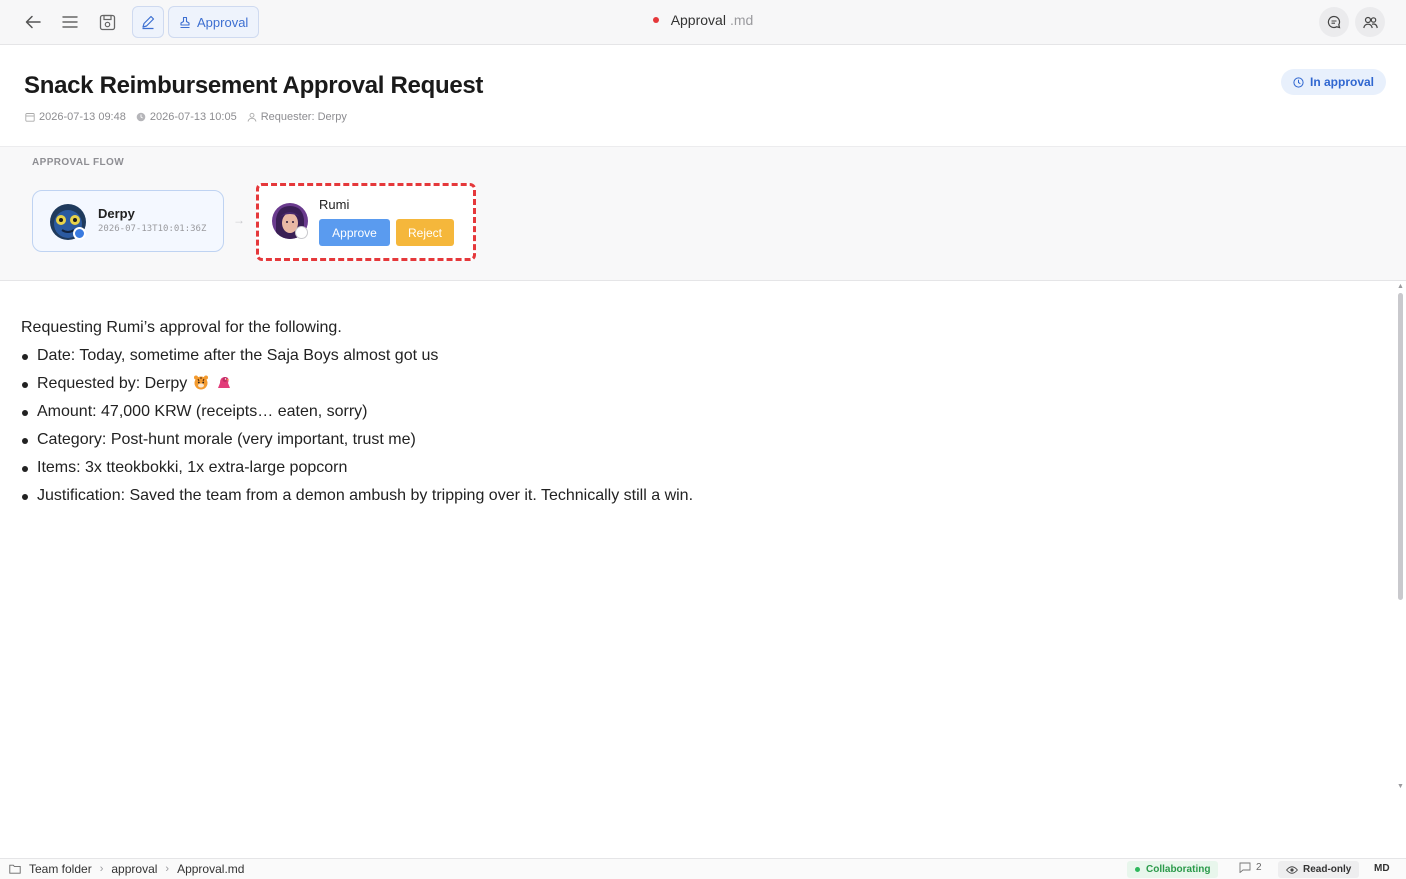 Image resolution: width=1406 pixels, height=879 pixels. I want to click on scroll-up-icon: ▲, so click(1400, 286).